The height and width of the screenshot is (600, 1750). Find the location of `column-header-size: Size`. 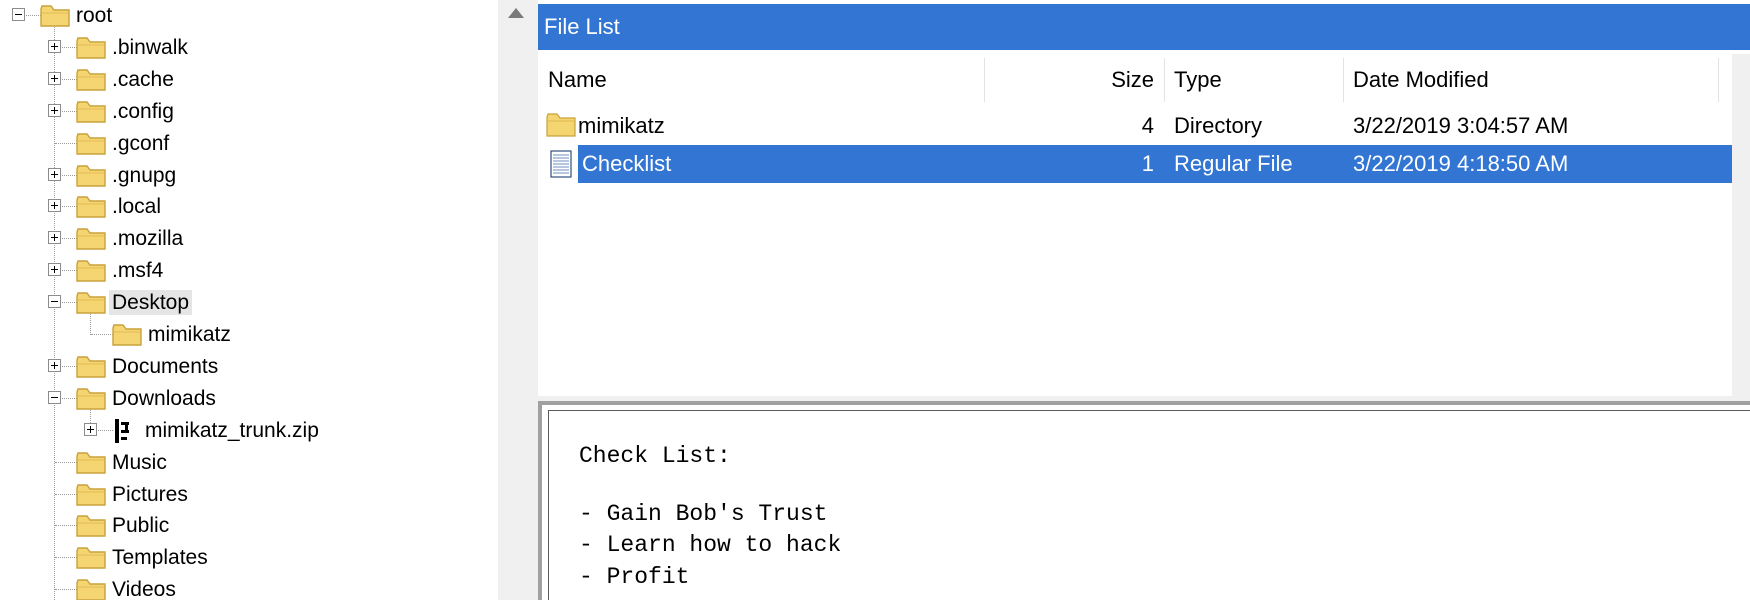

column-header-size: Size is located at coordinates (1074, 80).